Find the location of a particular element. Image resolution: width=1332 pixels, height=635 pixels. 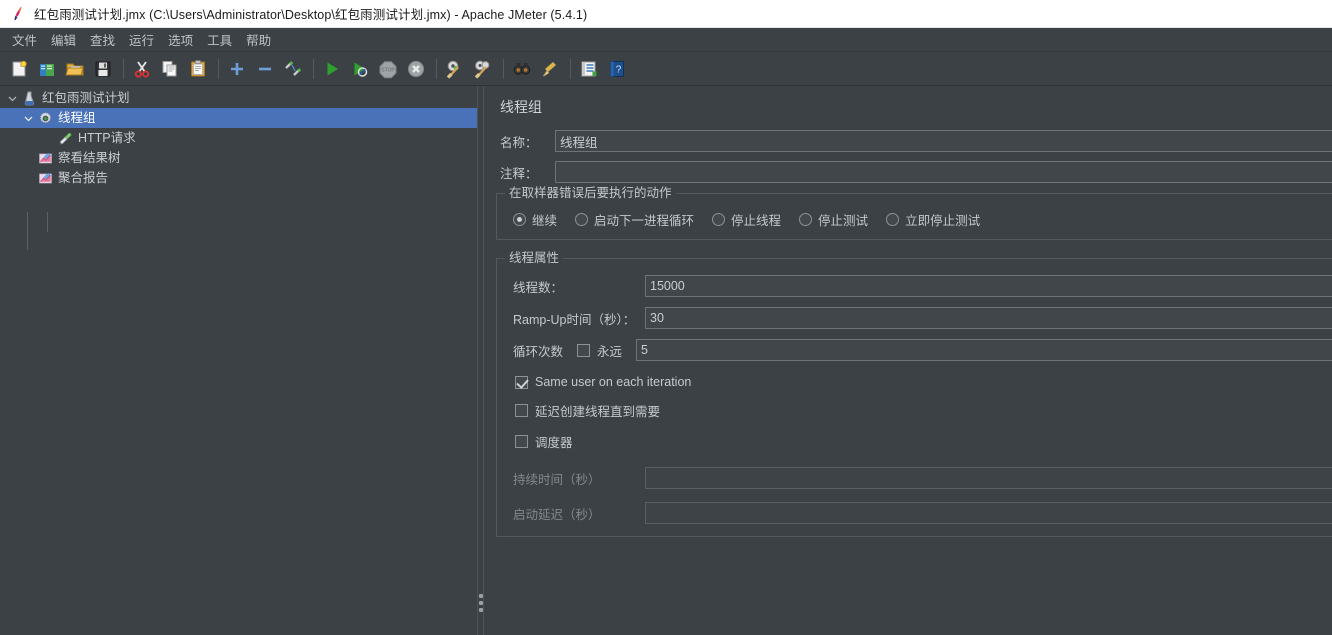

tree-node-aggregate-report: 聚合报告 is located at coordinates (238, 178).